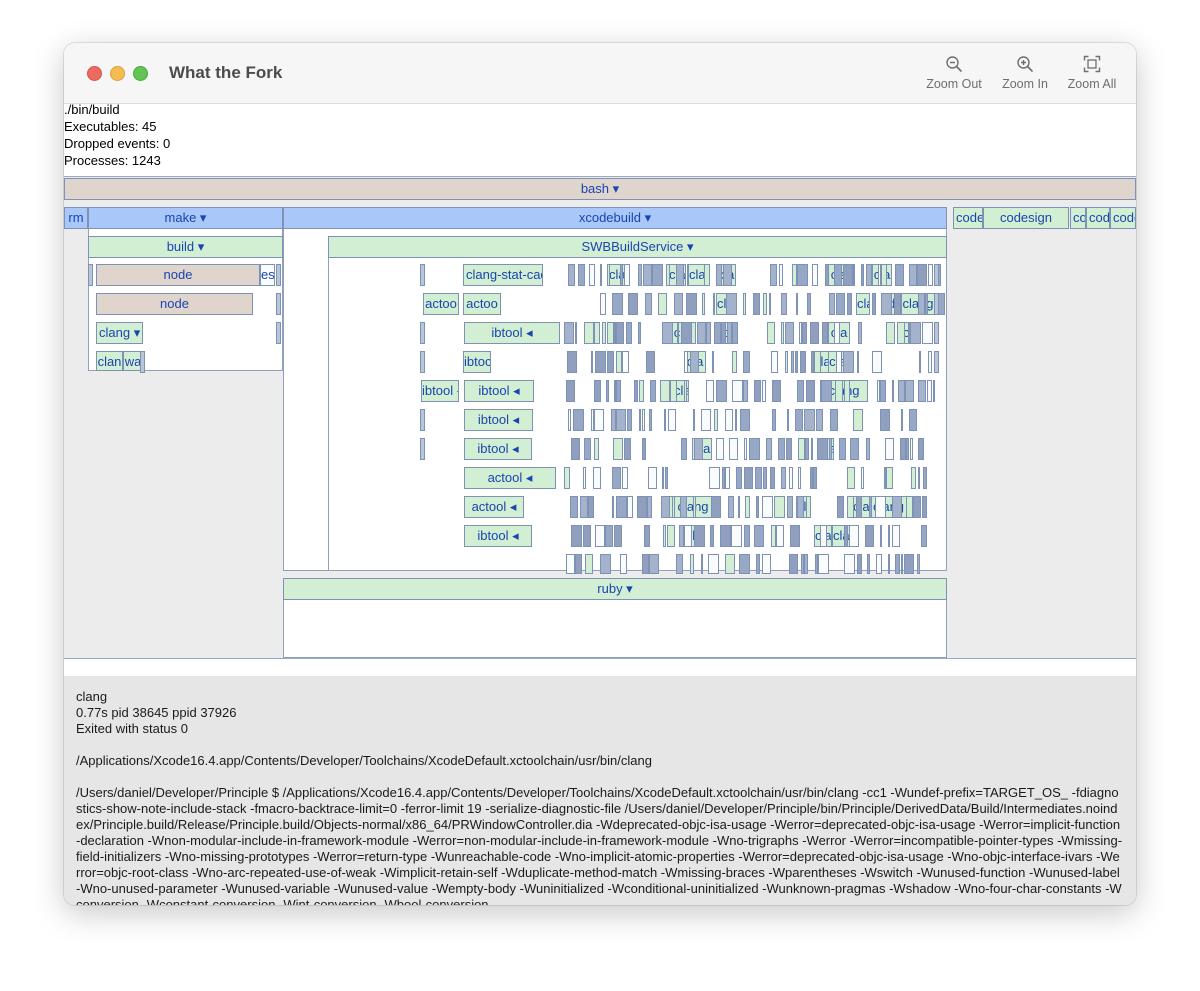 Image resolution: width=1200 pixels, height=991 pixels. I want to click on zoom-window-button, so click(140, 73).